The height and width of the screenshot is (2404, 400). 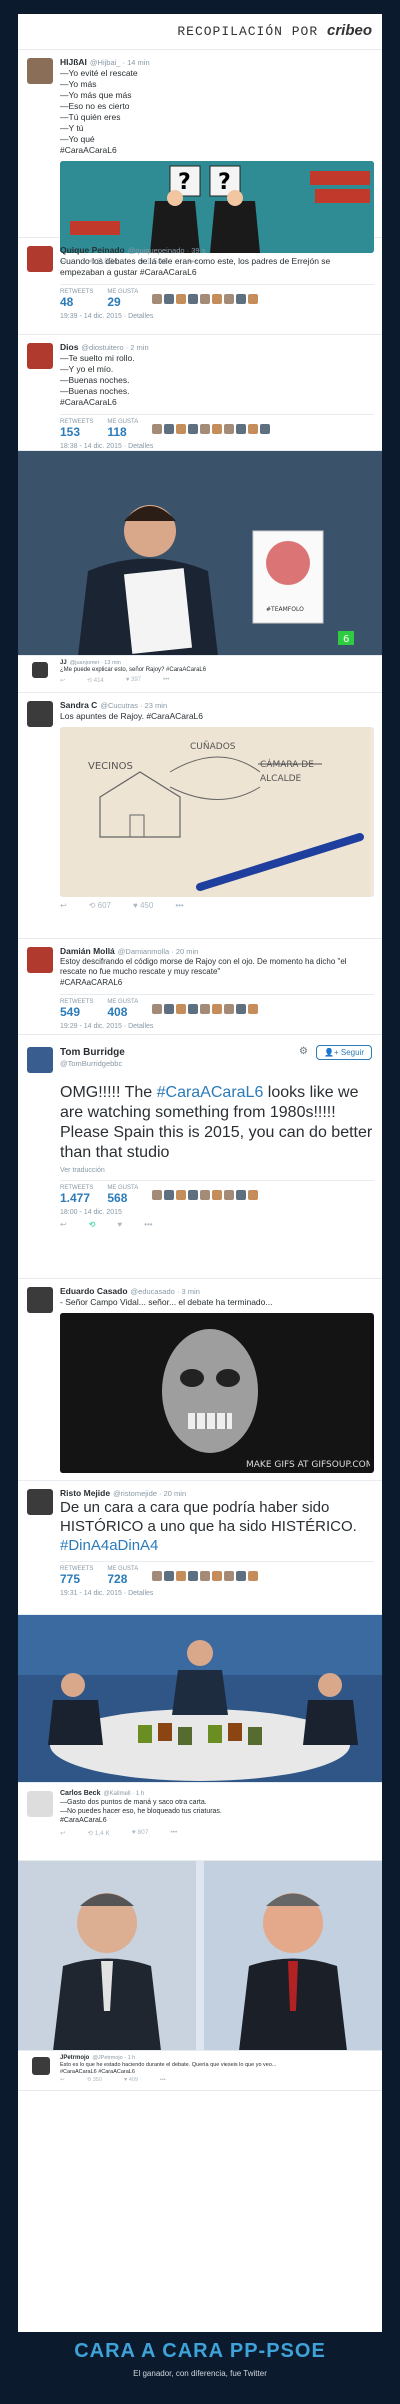 I want to click on like-count: 568, so click(x=122, y=1198).